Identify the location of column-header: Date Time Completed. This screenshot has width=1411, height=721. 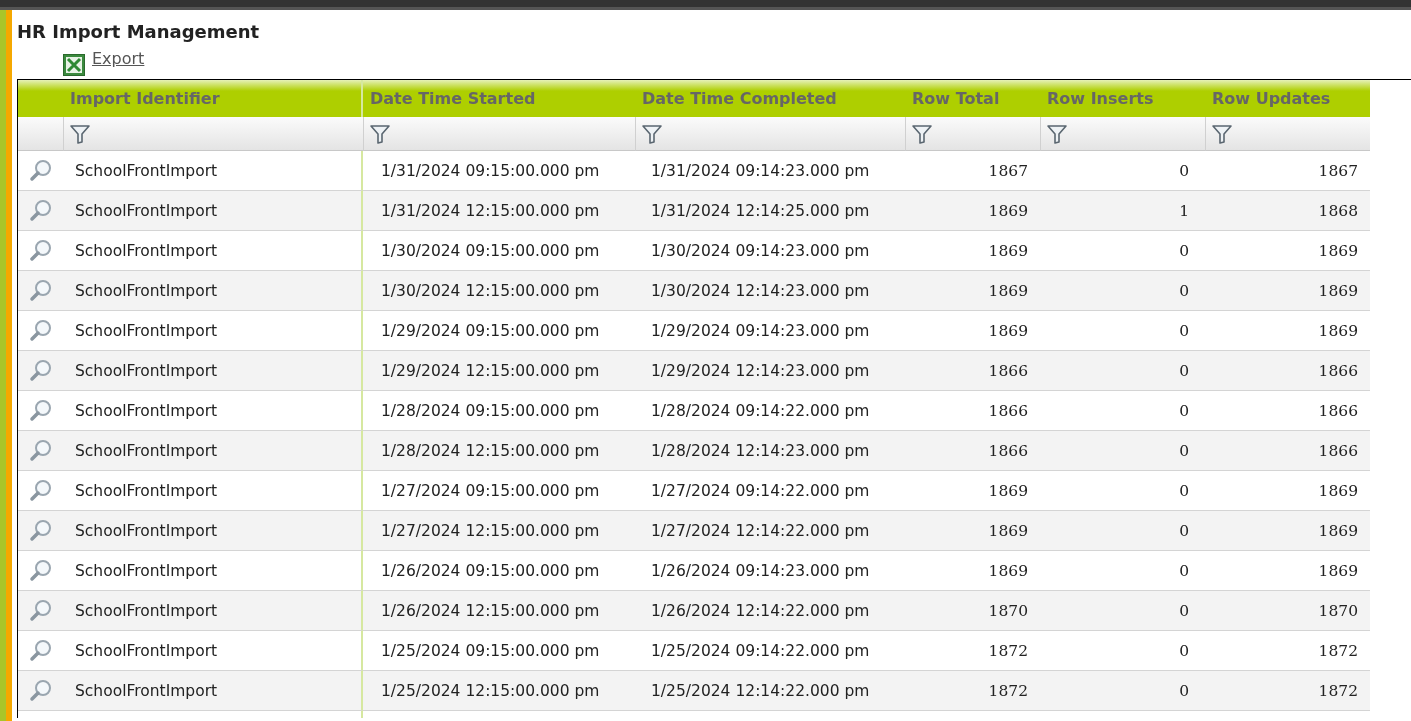
(770, 98).